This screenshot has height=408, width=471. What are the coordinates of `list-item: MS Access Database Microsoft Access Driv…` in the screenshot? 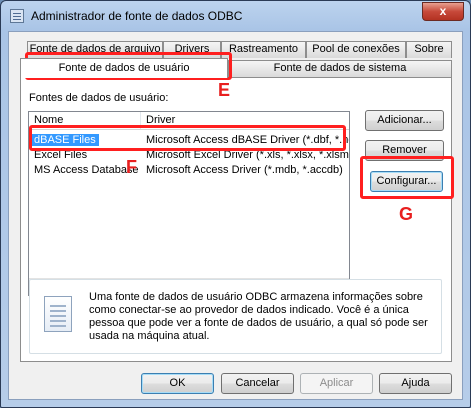 It's located at (189, 170).